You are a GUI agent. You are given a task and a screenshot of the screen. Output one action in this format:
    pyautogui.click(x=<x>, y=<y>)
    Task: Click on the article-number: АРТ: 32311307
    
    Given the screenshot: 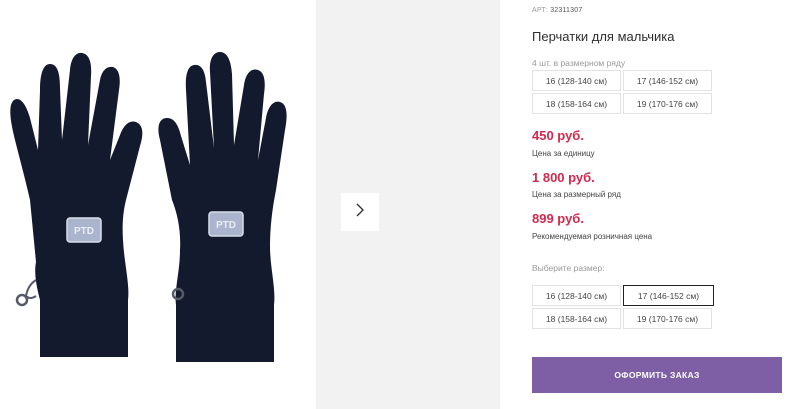 What is the action you would take?
    pyautogui.click(x=557, y=10)
    